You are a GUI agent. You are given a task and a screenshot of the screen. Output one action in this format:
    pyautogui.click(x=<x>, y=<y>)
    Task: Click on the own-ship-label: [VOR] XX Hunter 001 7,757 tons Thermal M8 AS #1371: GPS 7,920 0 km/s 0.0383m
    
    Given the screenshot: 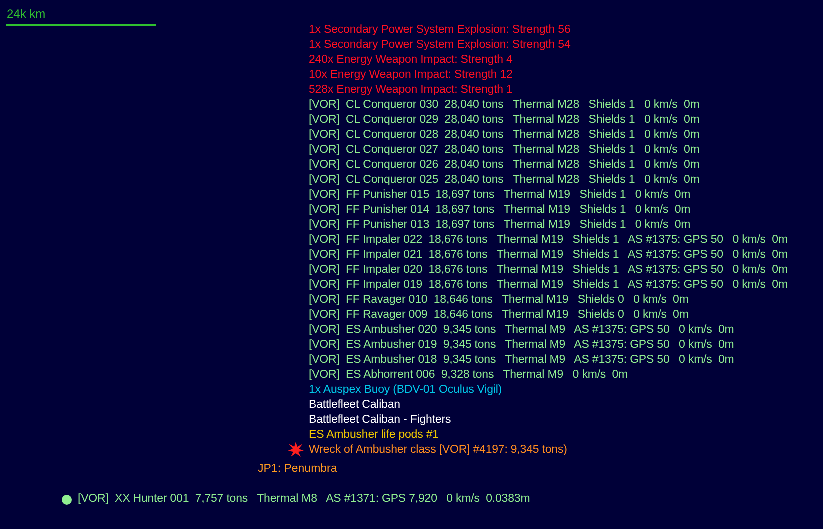 What is the action you would take?
    pyautogui.click(x=304, y=499)
    